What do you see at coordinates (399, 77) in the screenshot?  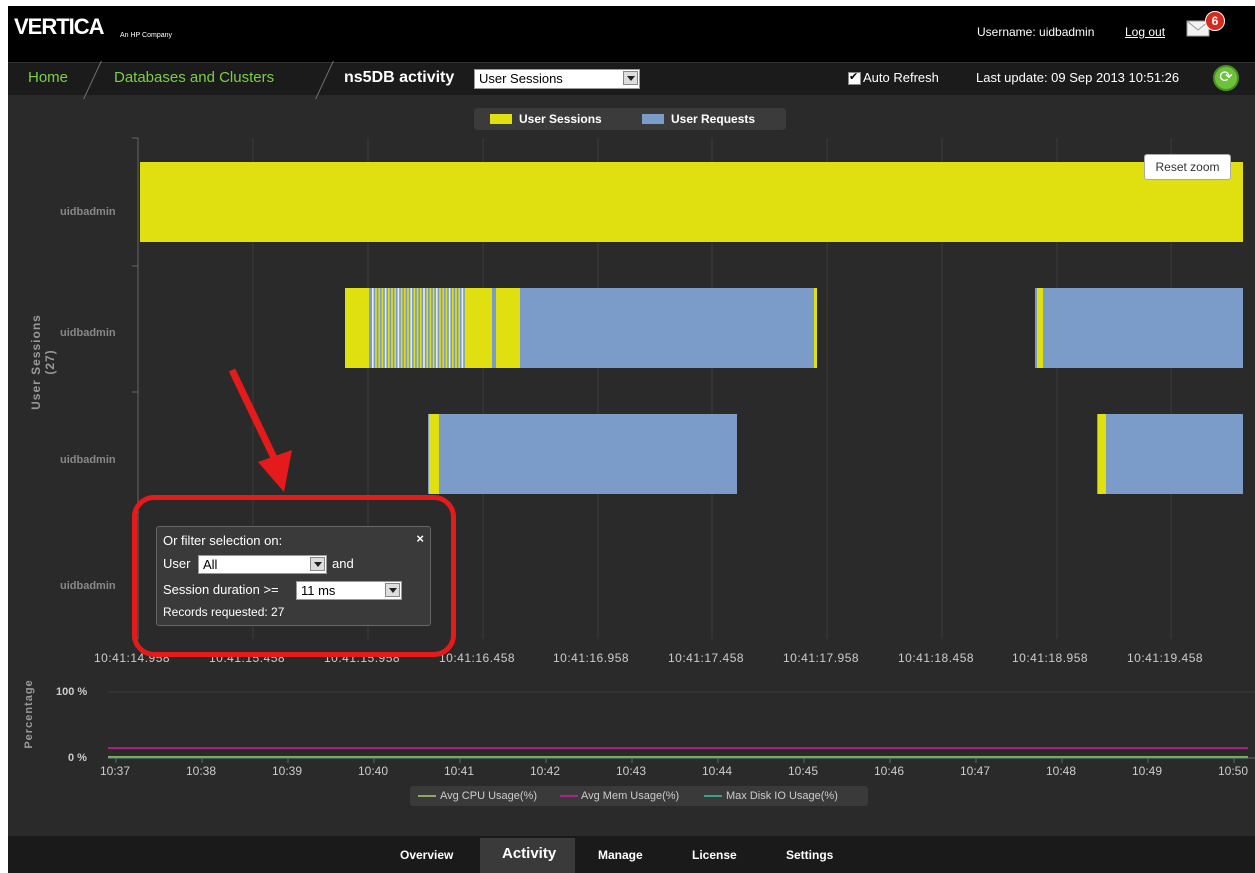 I see `page-title: ns5DB activity` at bounding box center [399, 77].